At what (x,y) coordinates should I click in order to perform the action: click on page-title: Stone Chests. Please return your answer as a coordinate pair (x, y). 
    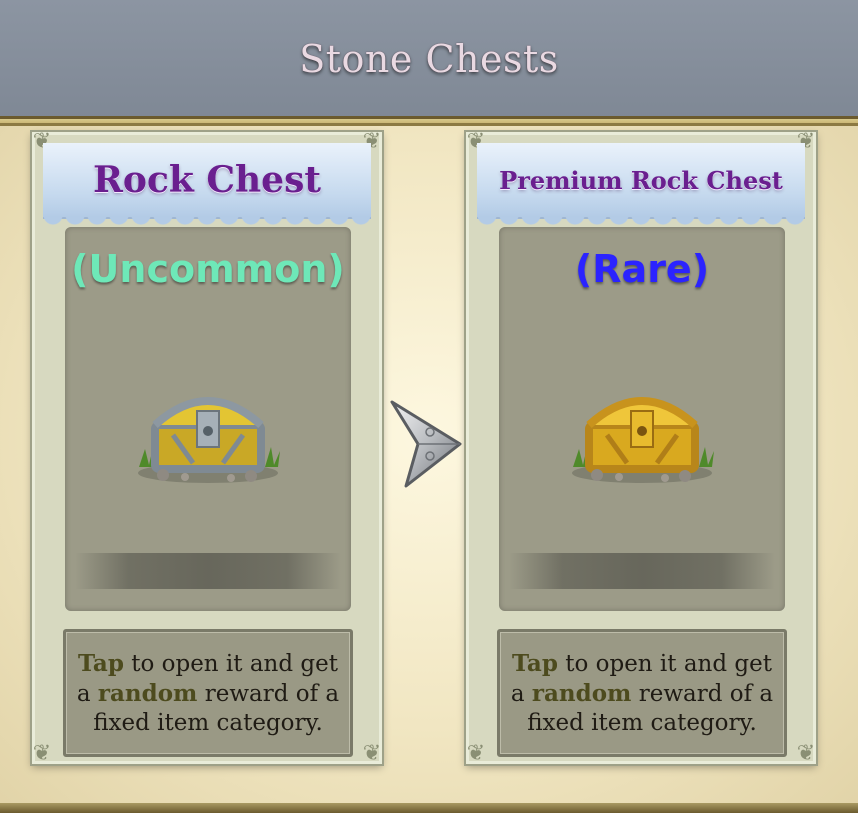
    Looking at the image, I should click on (429, 59).